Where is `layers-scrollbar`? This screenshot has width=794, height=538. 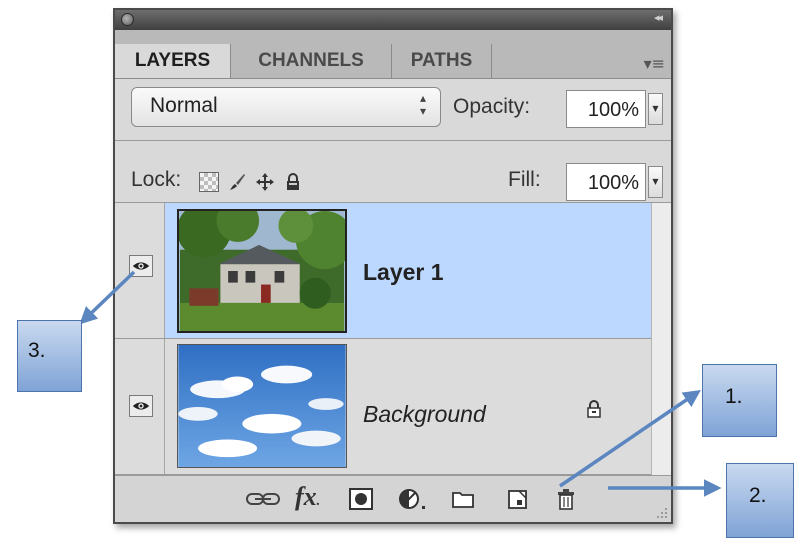 layers-scrollbar is located at coordinates (661, 339).